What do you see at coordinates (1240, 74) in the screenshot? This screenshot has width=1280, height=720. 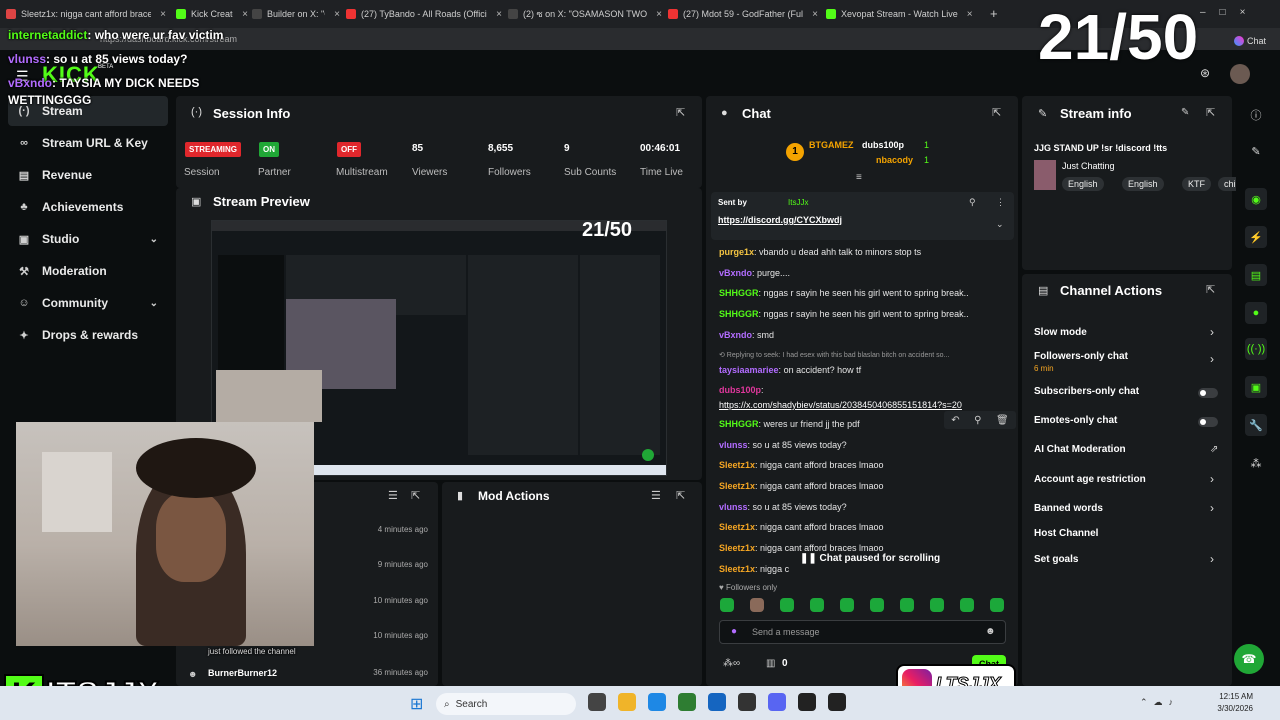 I see `user-avatar` at bounding box center [1240, 74].